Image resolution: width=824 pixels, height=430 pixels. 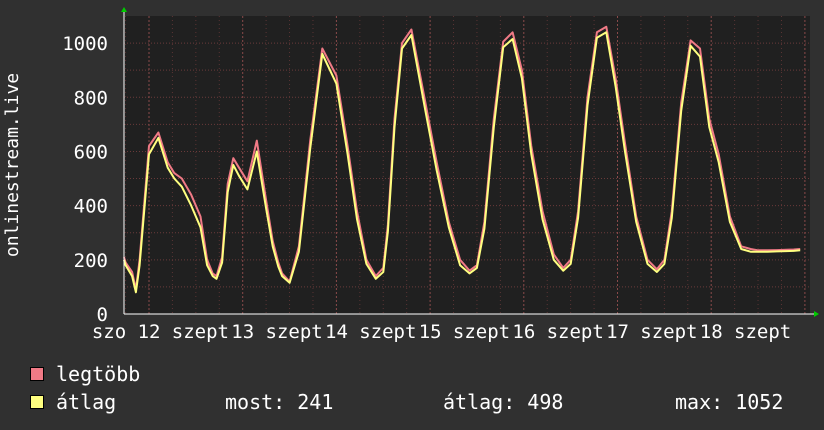 I want to click on x-tick-day: 14, so click(x=336, y=332).